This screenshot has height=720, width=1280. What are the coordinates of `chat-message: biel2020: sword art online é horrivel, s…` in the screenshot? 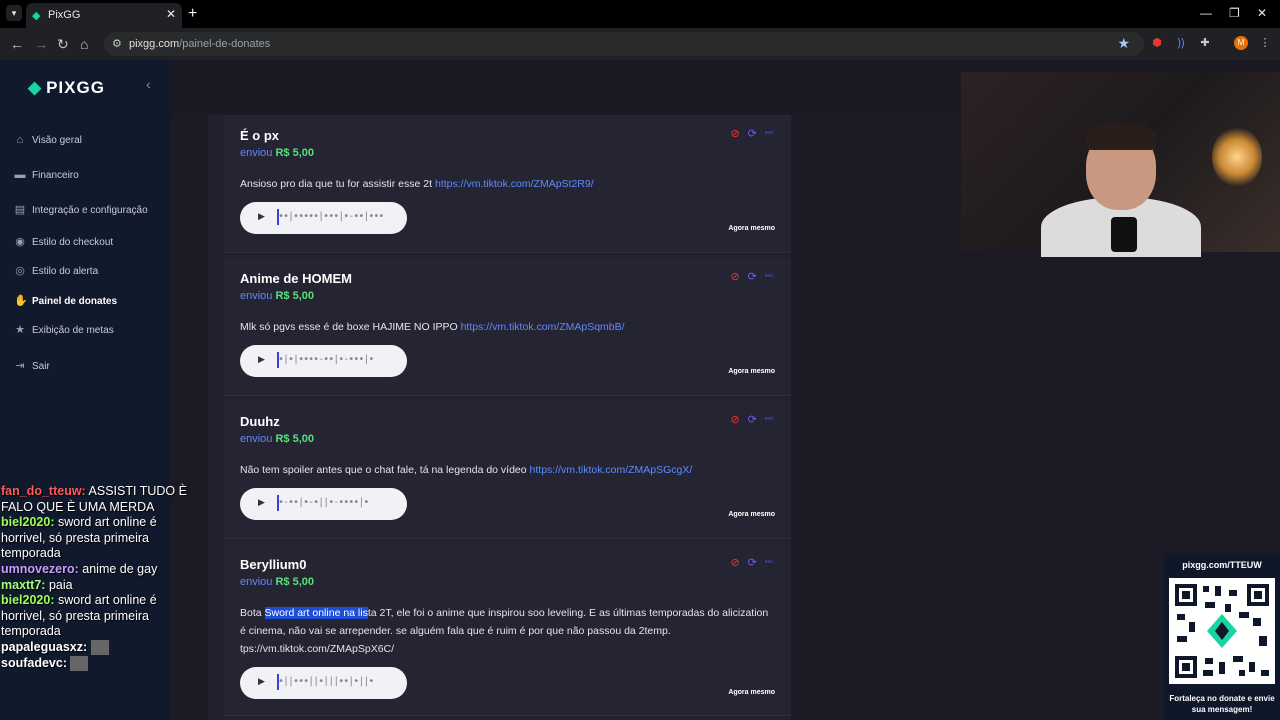 It's located at (79, 616).